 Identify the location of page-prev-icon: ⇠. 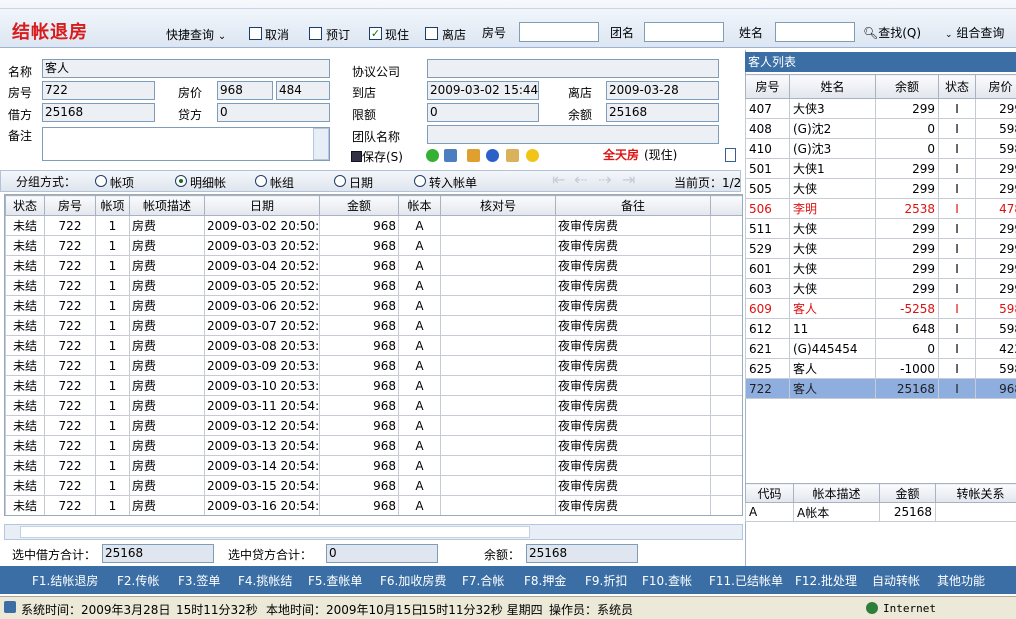
(580, 179).